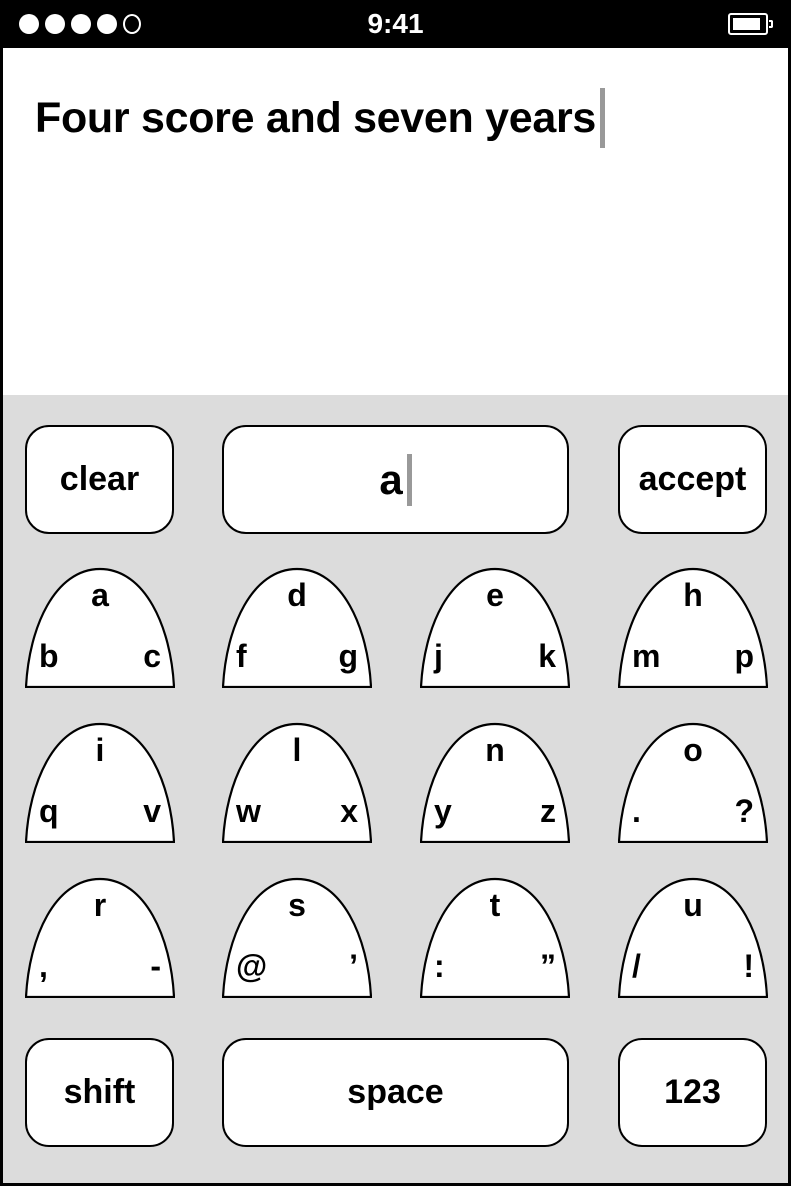 The height and width of the screenshot is (1186, 791). What do you see at coordinates (548, 811) in the screenshot?
I see `key-right-char: z` at bounding box center [548, 811].